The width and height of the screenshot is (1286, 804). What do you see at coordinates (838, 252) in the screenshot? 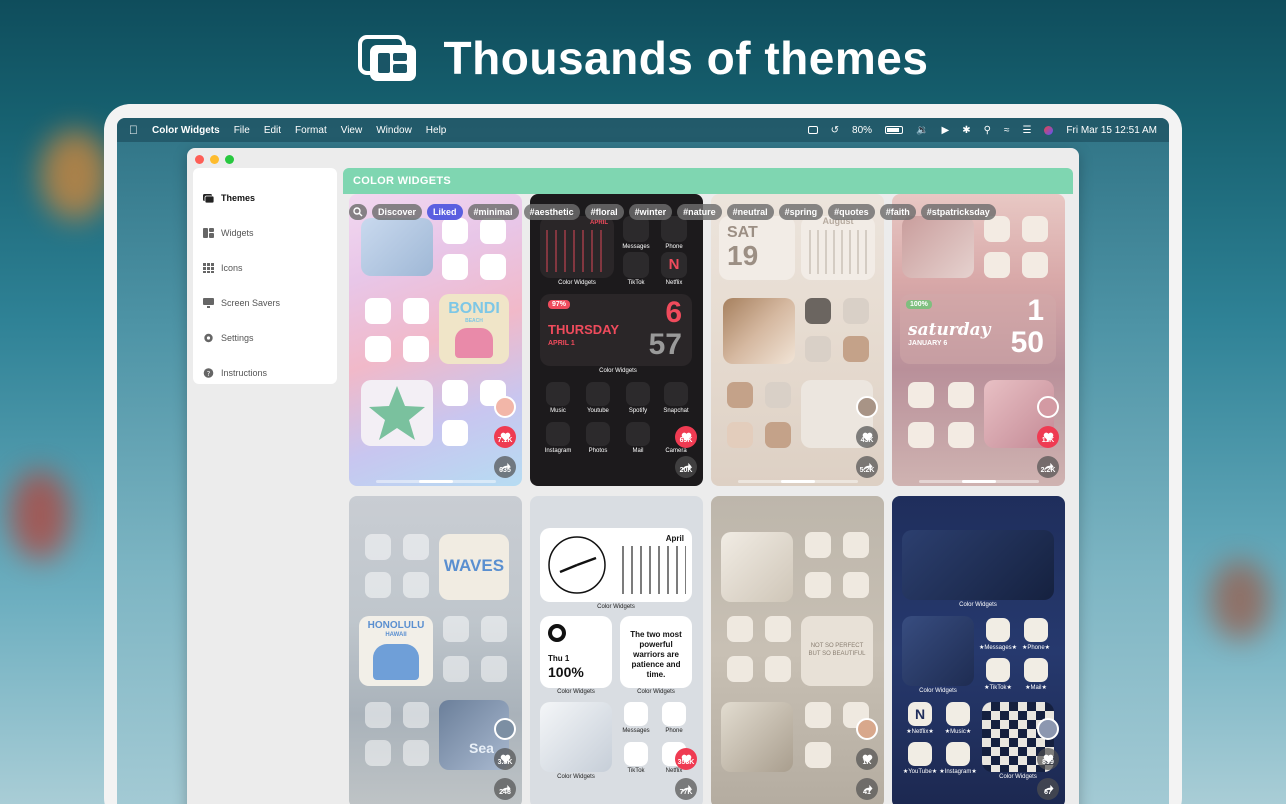
I see `calendar-days` at bounding box center [838, 252].